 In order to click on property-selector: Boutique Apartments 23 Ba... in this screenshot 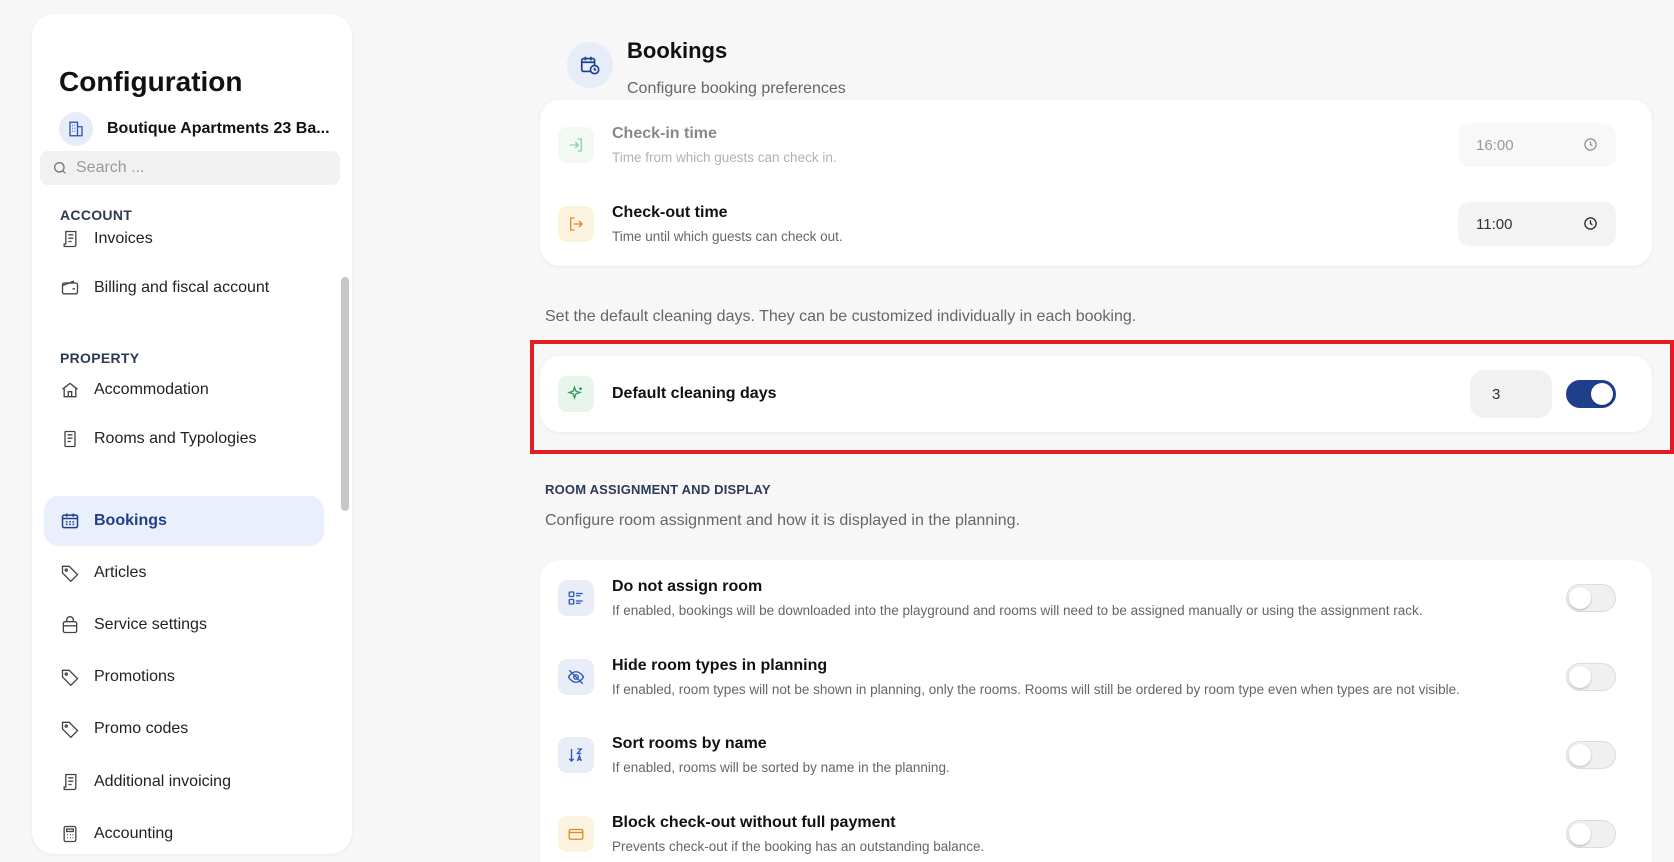, I will do `click(195, 129)`.